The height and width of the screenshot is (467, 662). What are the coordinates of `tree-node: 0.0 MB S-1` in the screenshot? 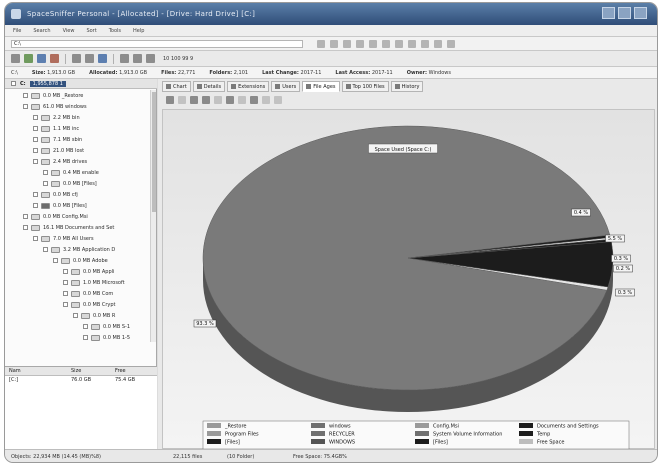 It's located at (106, 326).